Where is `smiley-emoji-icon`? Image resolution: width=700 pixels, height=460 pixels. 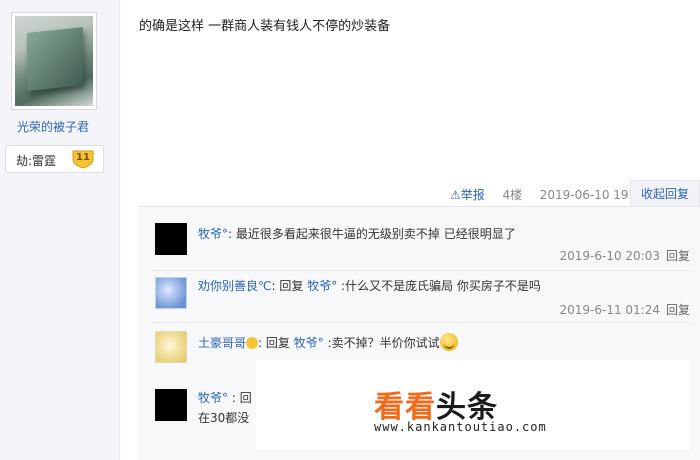
smiley-emoji-icon is located at coordinates (448, 342).